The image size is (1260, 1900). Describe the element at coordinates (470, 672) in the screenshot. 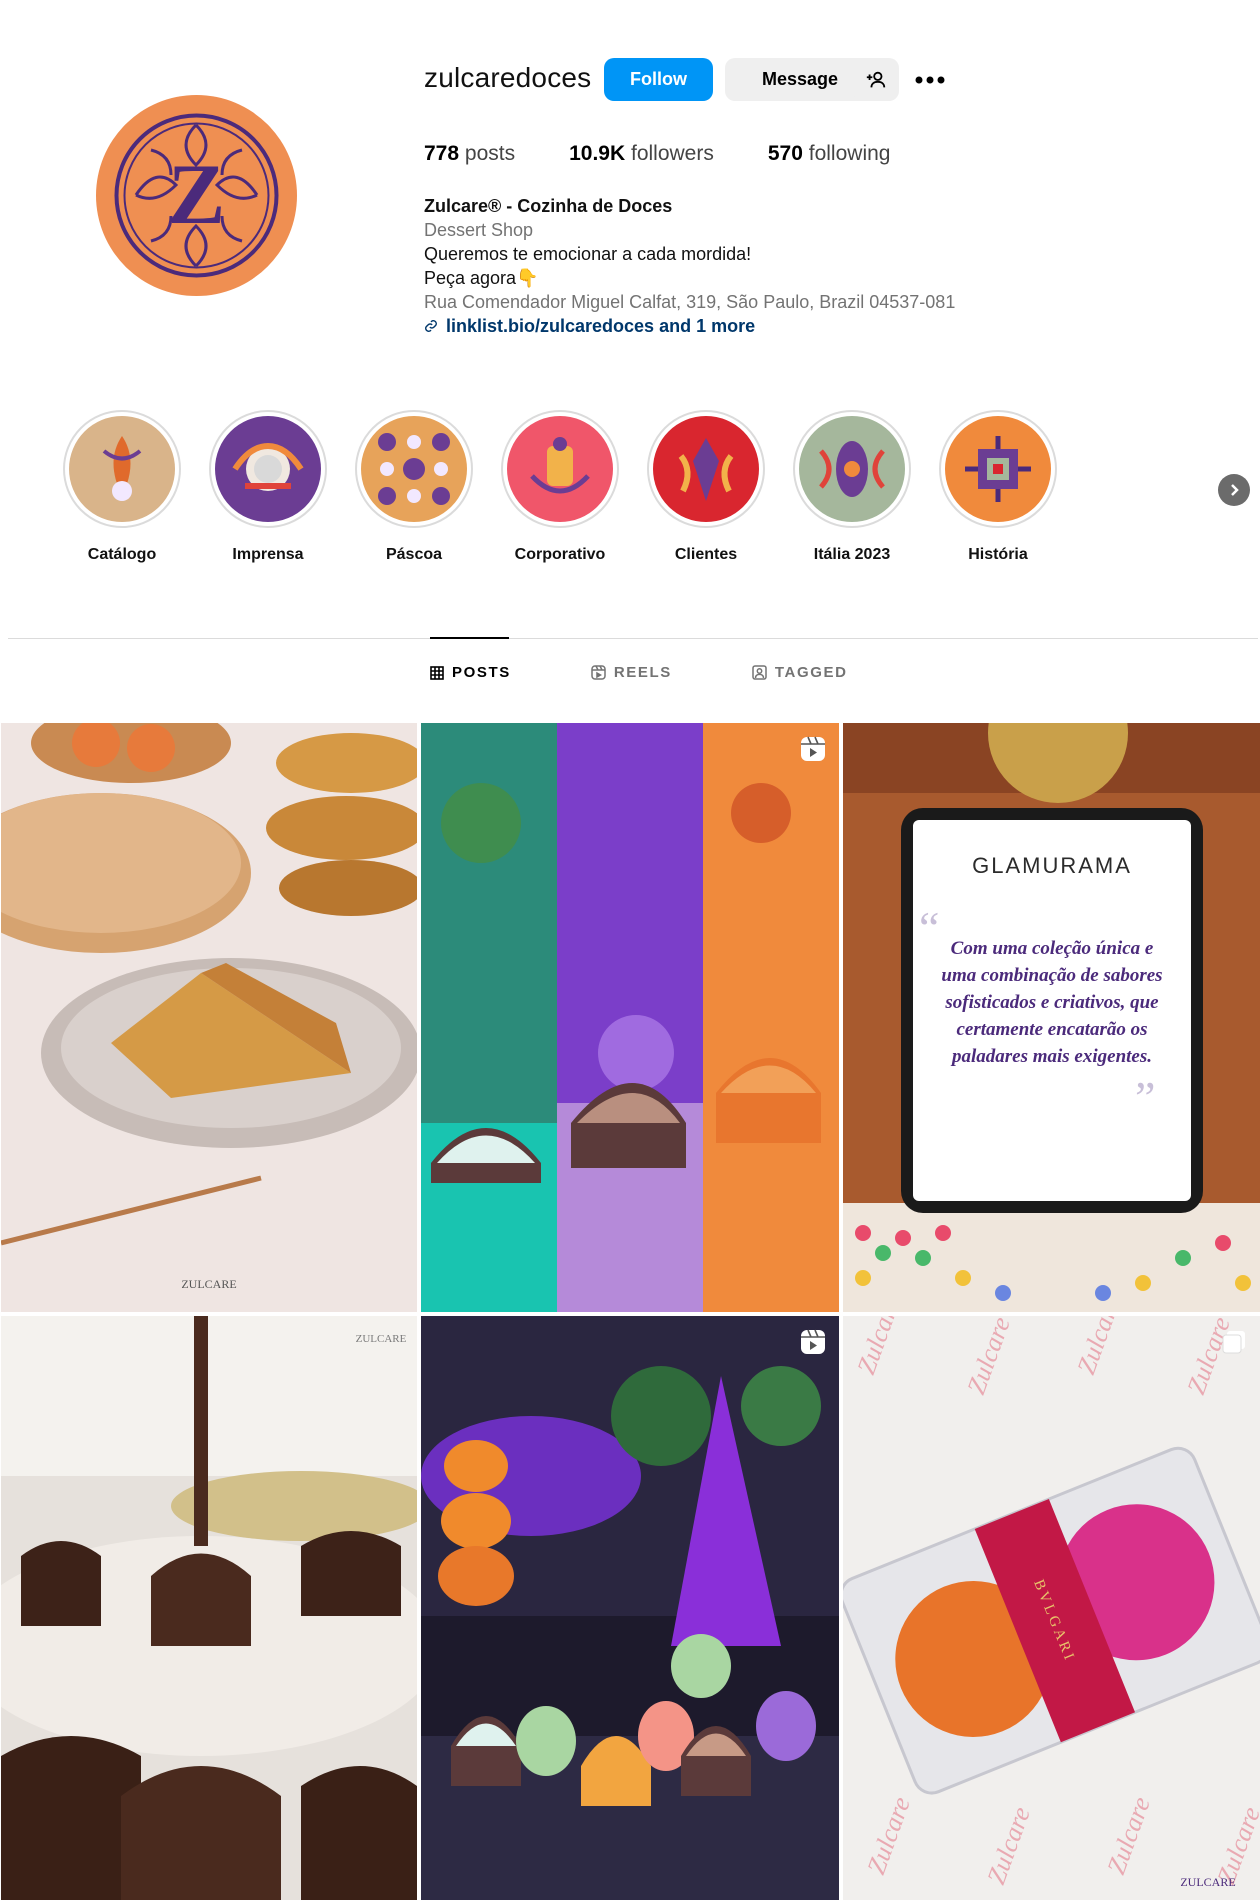

I see `tab-posts: POSTS` at that location.